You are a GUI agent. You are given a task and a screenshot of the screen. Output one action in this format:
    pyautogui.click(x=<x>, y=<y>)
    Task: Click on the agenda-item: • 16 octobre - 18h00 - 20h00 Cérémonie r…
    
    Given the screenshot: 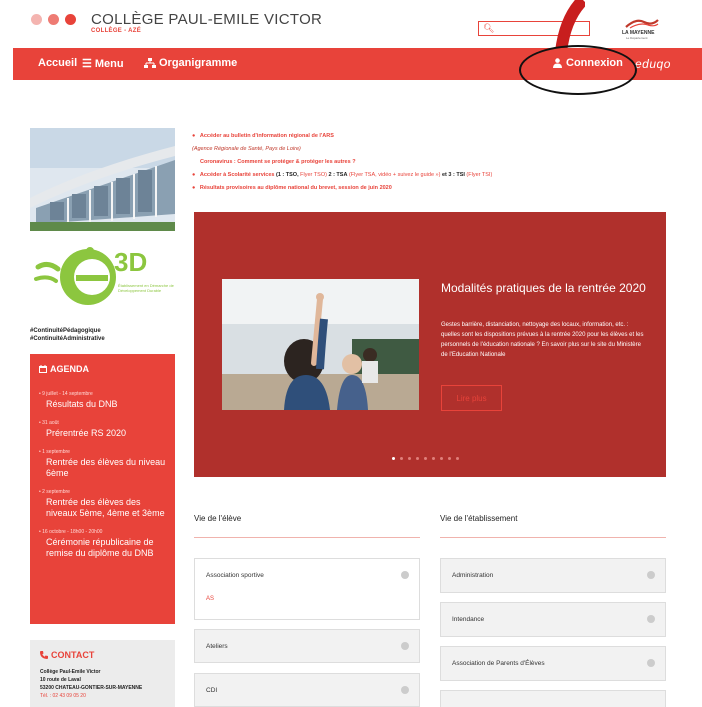 What is the action you would take?
    pyautogui.click(x=102, y=544)
    